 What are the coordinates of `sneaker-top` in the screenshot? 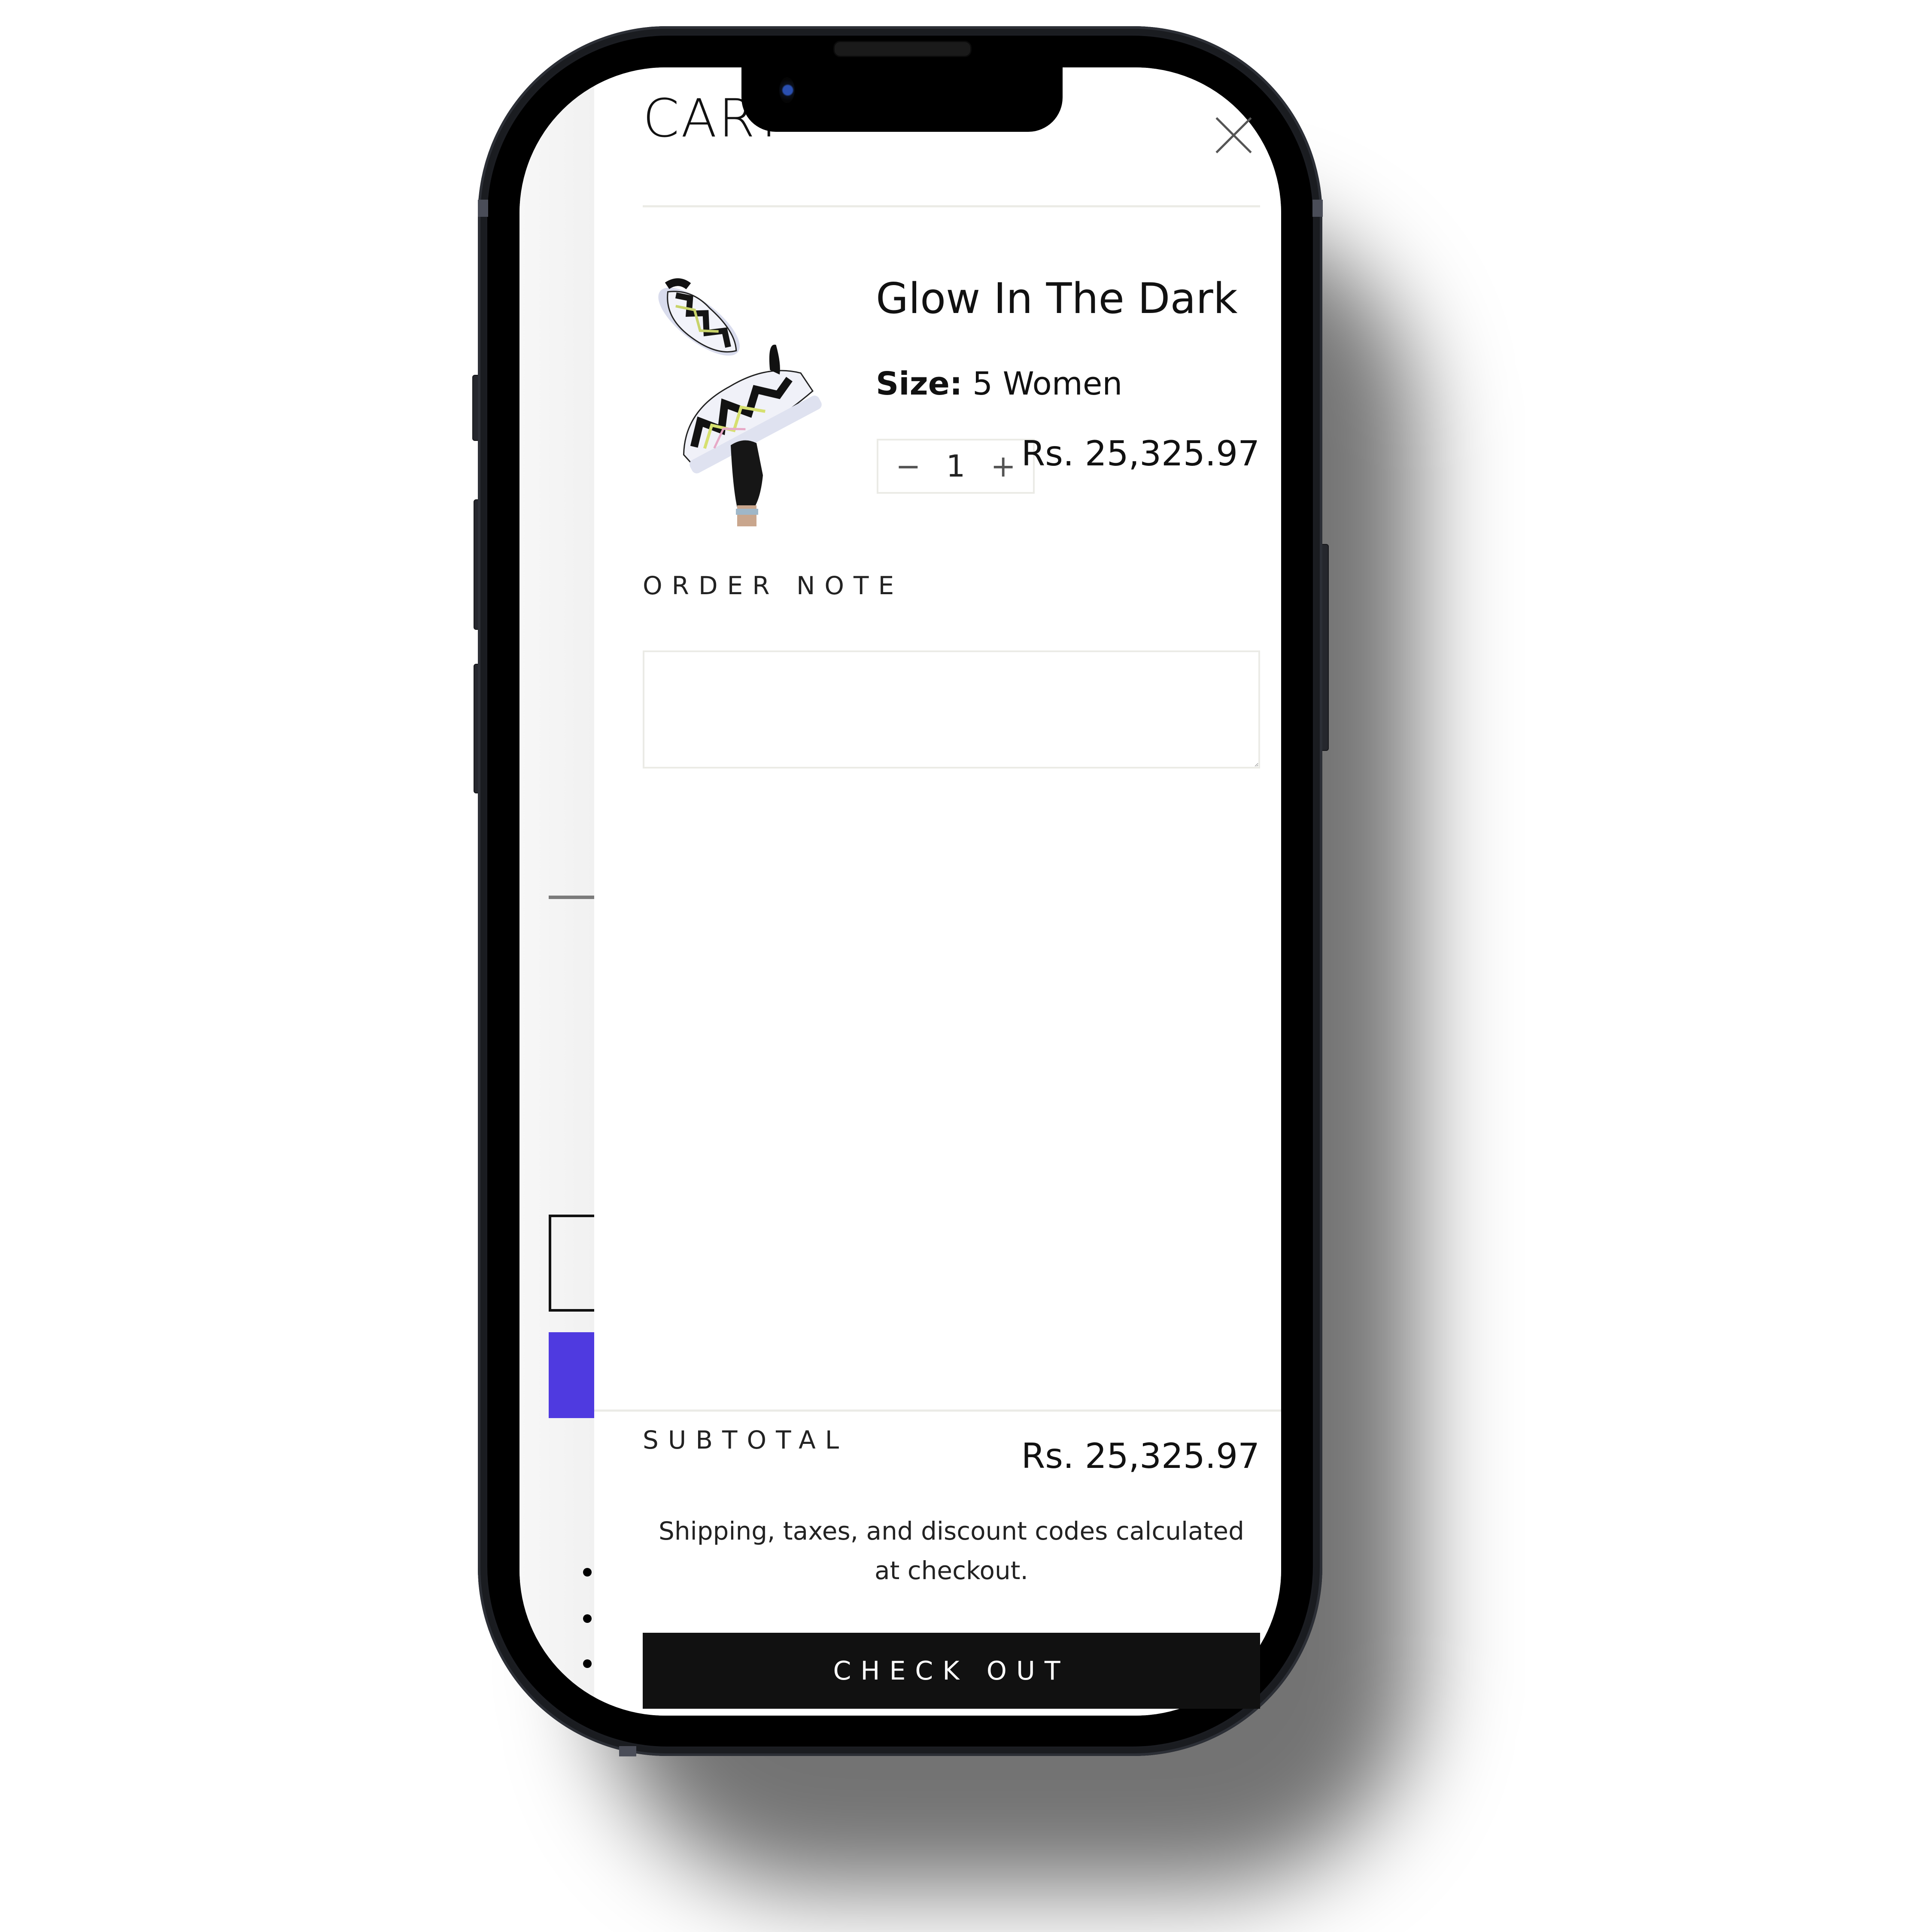 It's located at (699, 317).